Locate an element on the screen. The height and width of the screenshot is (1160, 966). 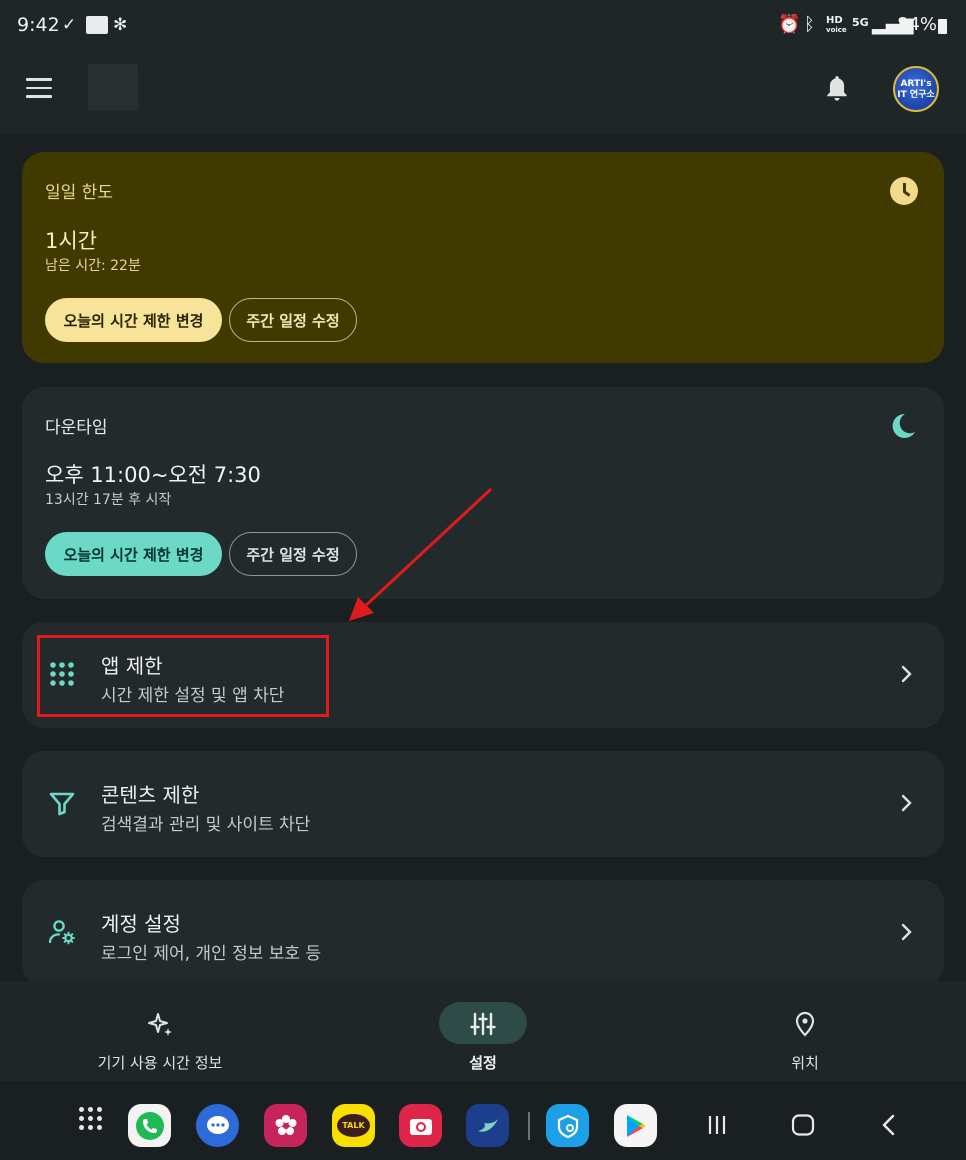
recents-button-icon is located at coordinates (717, 1125).